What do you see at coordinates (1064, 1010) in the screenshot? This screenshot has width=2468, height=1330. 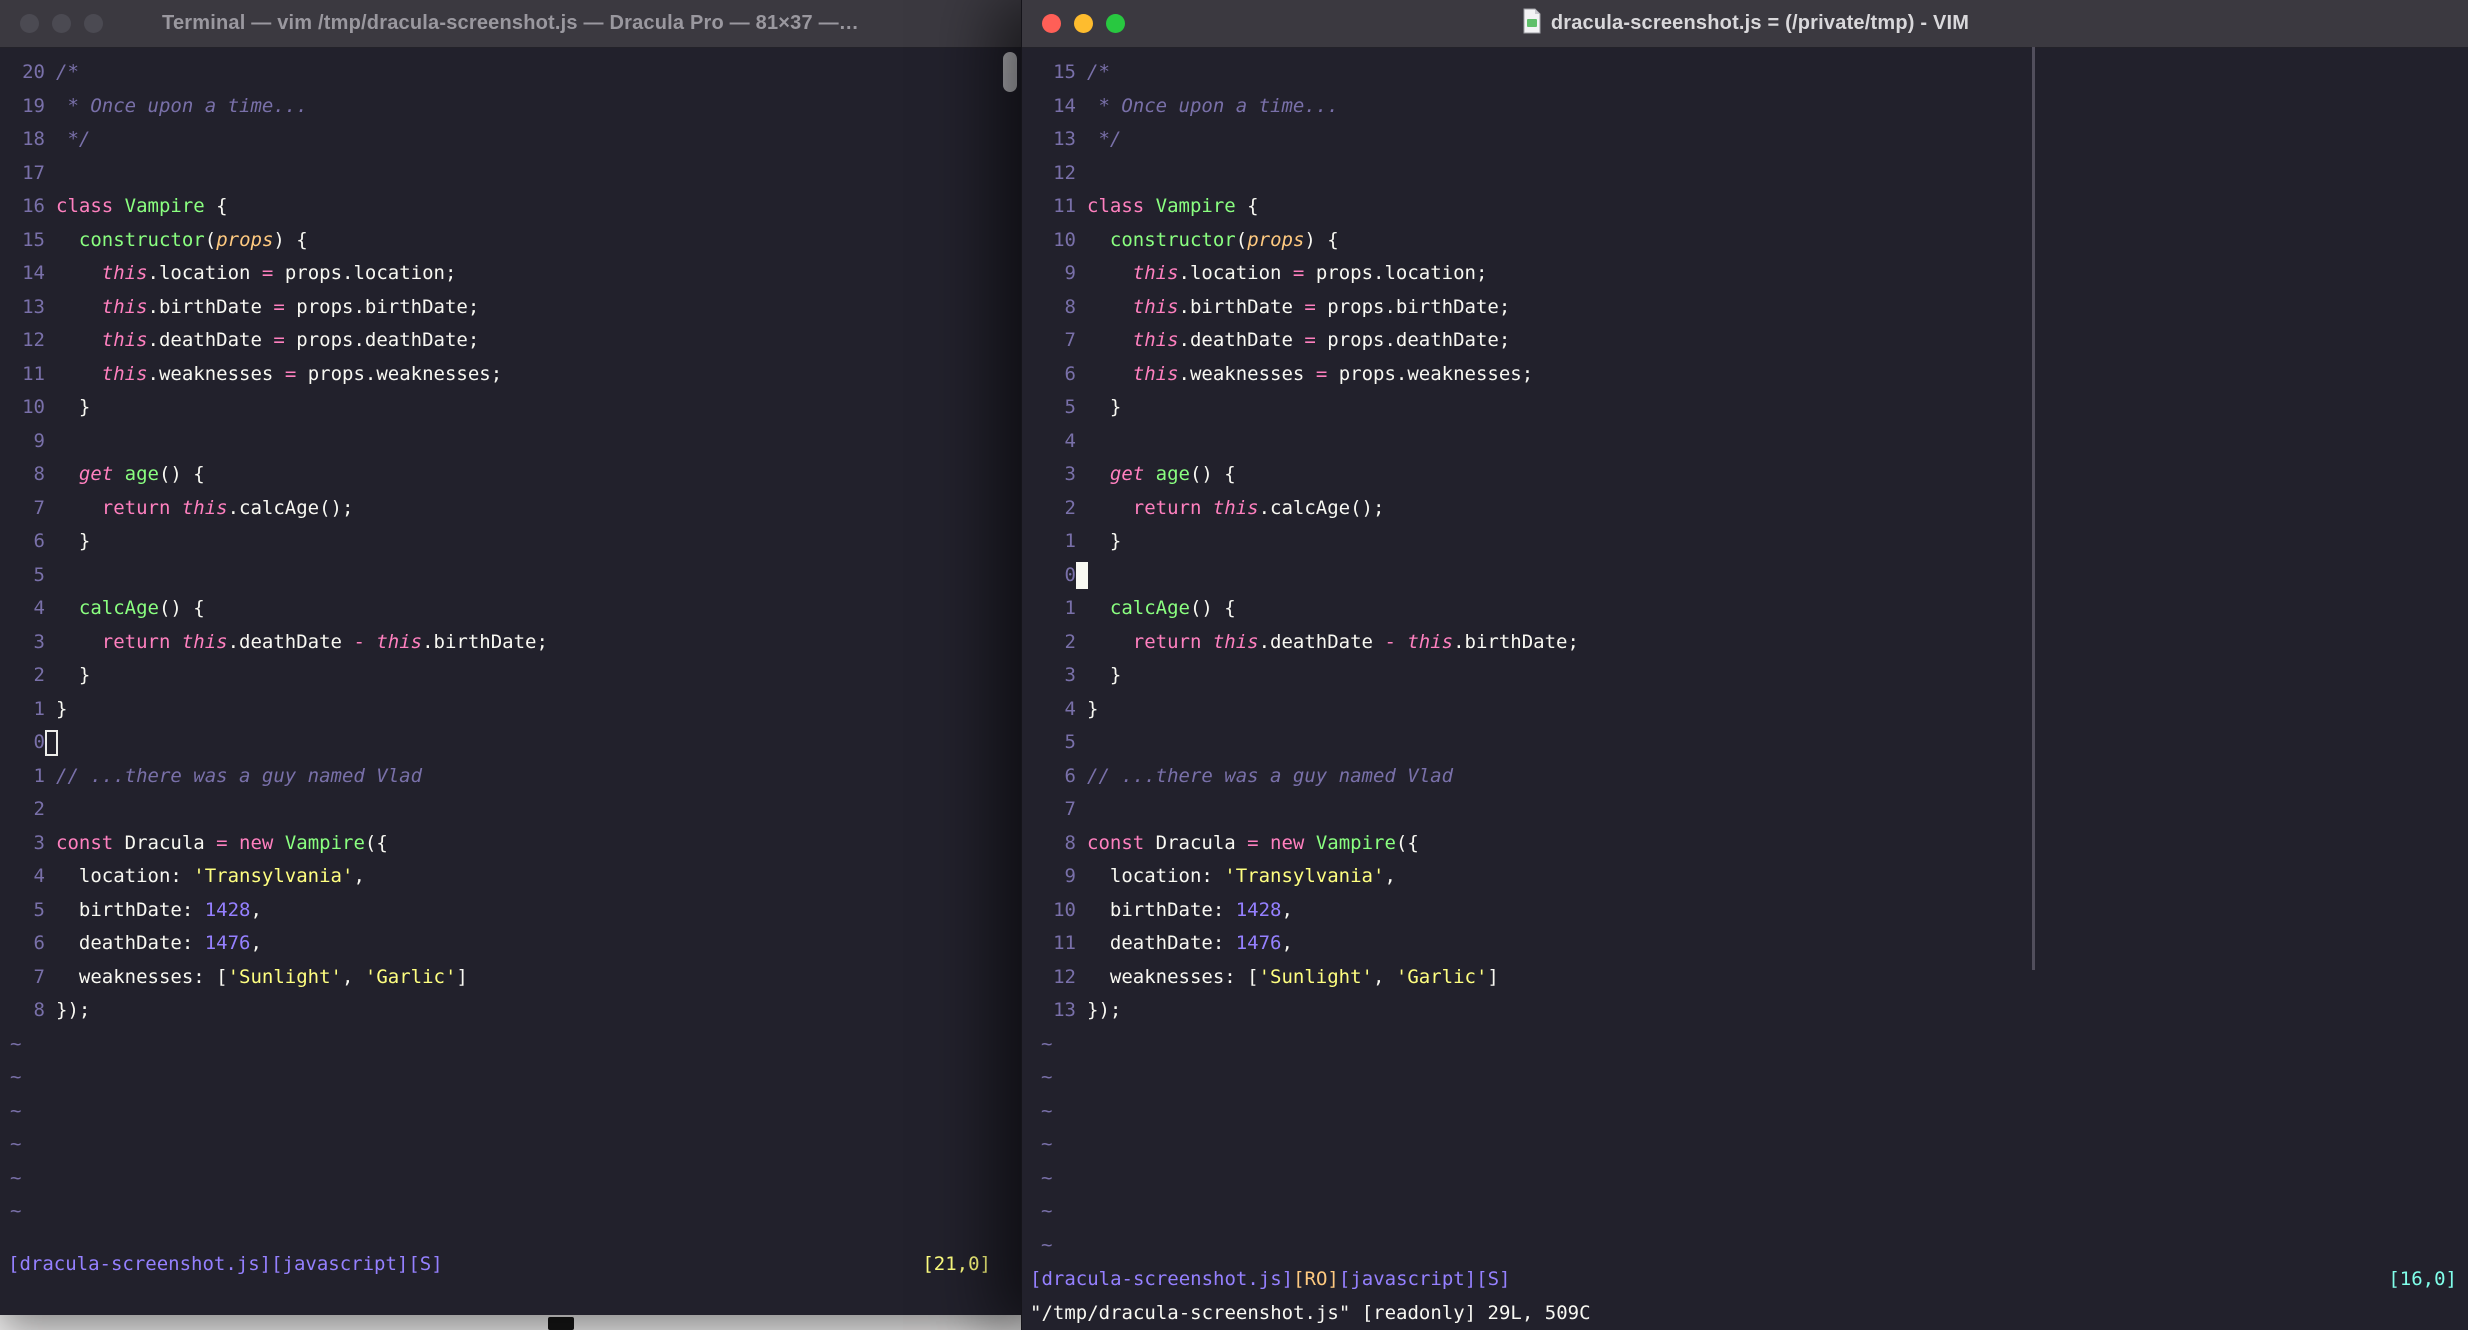 I see `line-number: 13` at bounding box center [1064, 1010].